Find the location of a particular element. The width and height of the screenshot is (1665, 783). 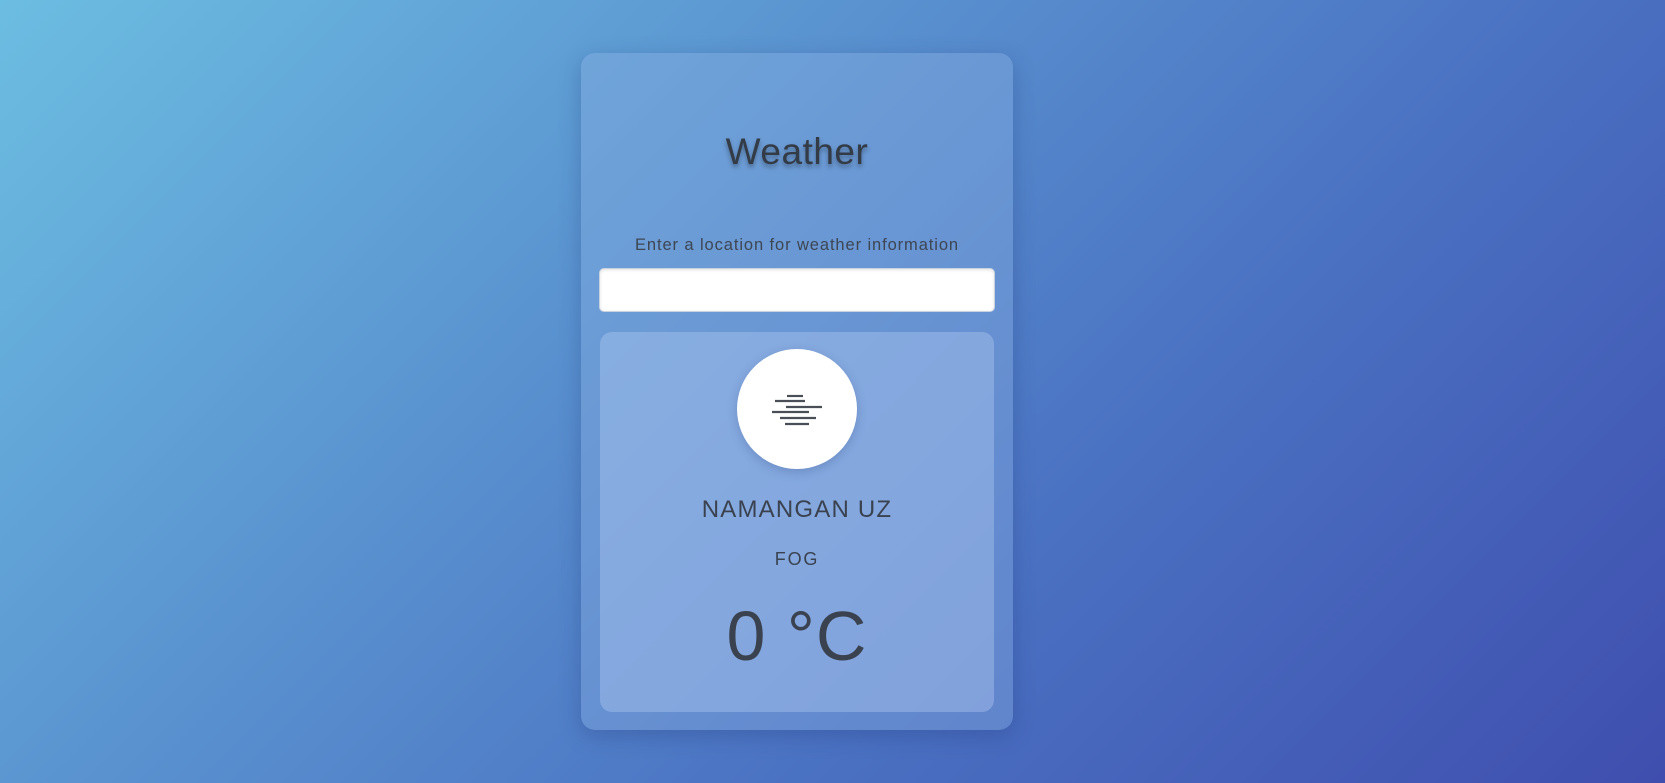

weather-icon-badge is located at coordinates (797, 409).